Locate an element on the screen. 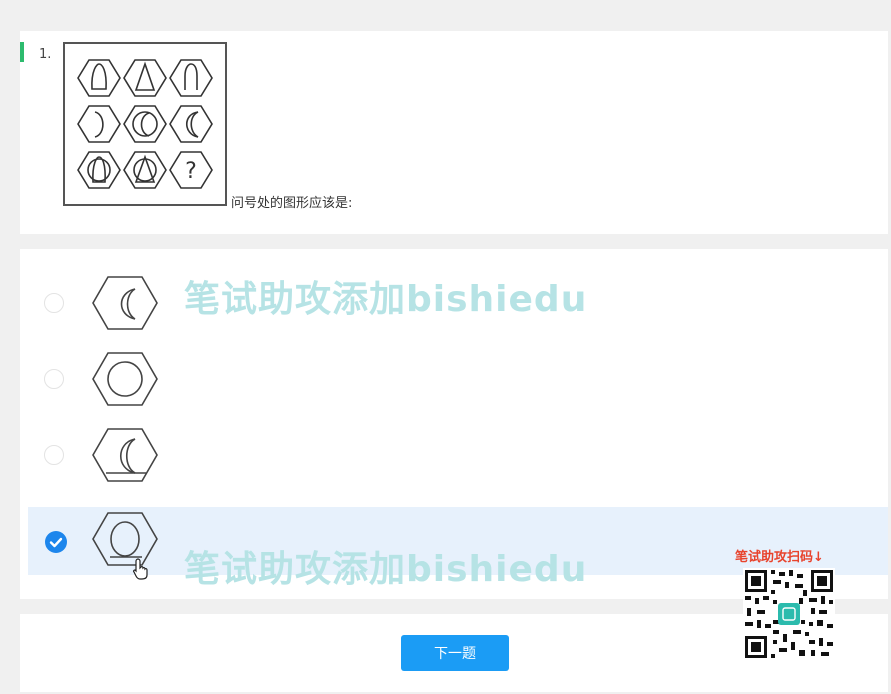 The image size is (891, 694). option-b-figure is located at coordinates (125, 379).